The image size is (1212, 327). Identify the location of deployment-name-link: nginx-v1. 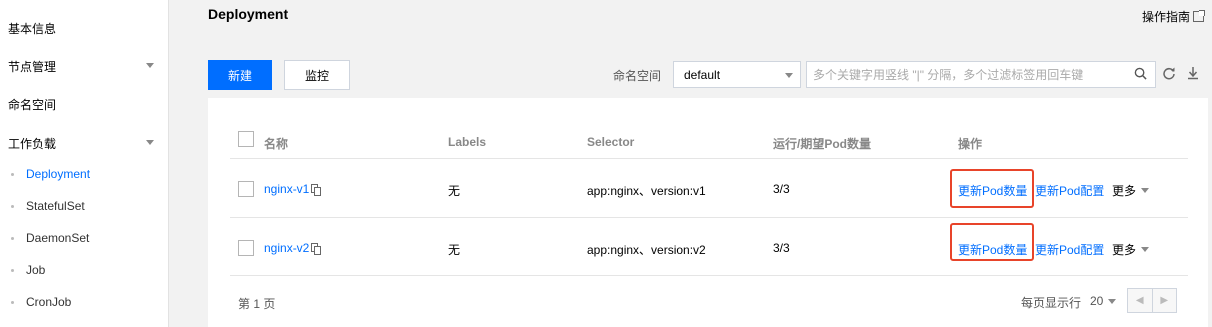
(286, 189).